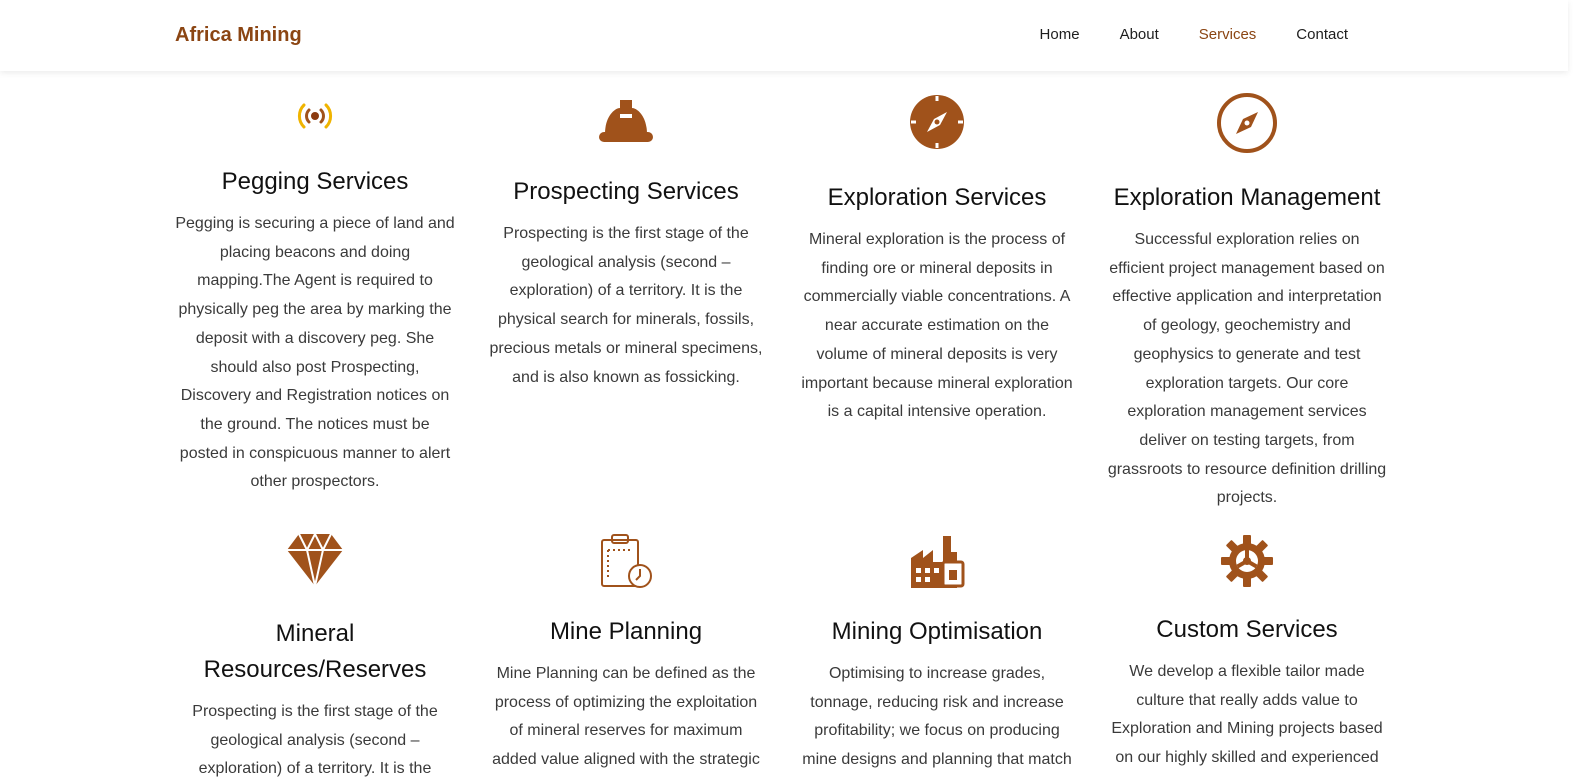 The width and height of the screenshot is (1578, 784). Describe the element at coordinates (315, 116) in the screenshot. I see `broadcast-signal-icon` at that location.